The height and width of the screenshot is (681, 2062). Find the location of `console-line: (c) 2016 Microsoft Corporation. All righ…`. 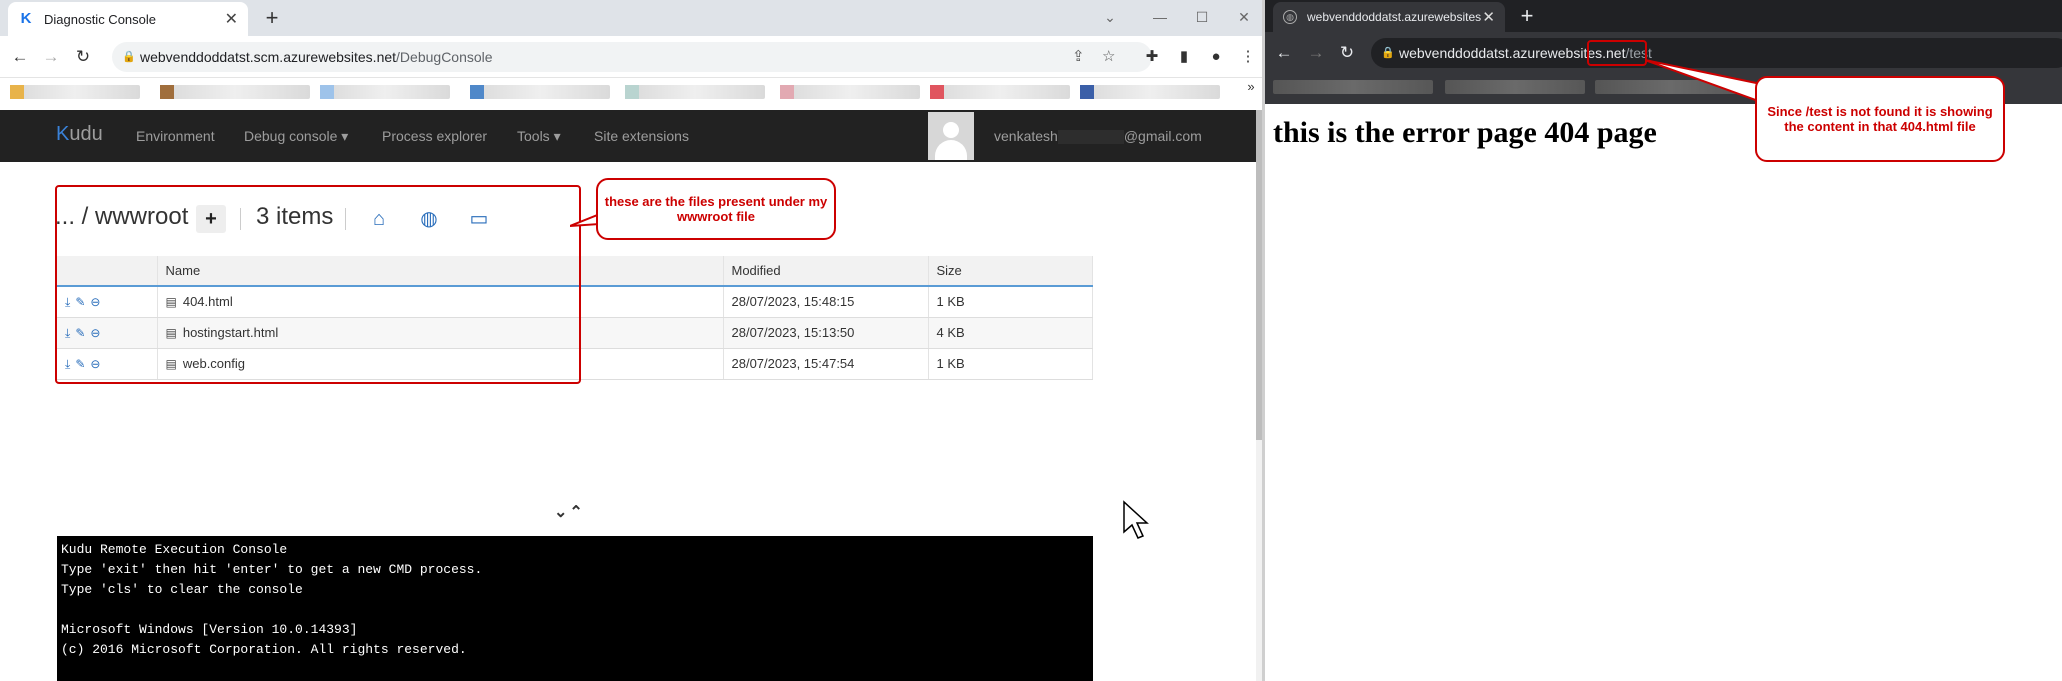

console-line: (c) 2016 Microsoft Corporation. All righ… is located at coordinates (264, 649).